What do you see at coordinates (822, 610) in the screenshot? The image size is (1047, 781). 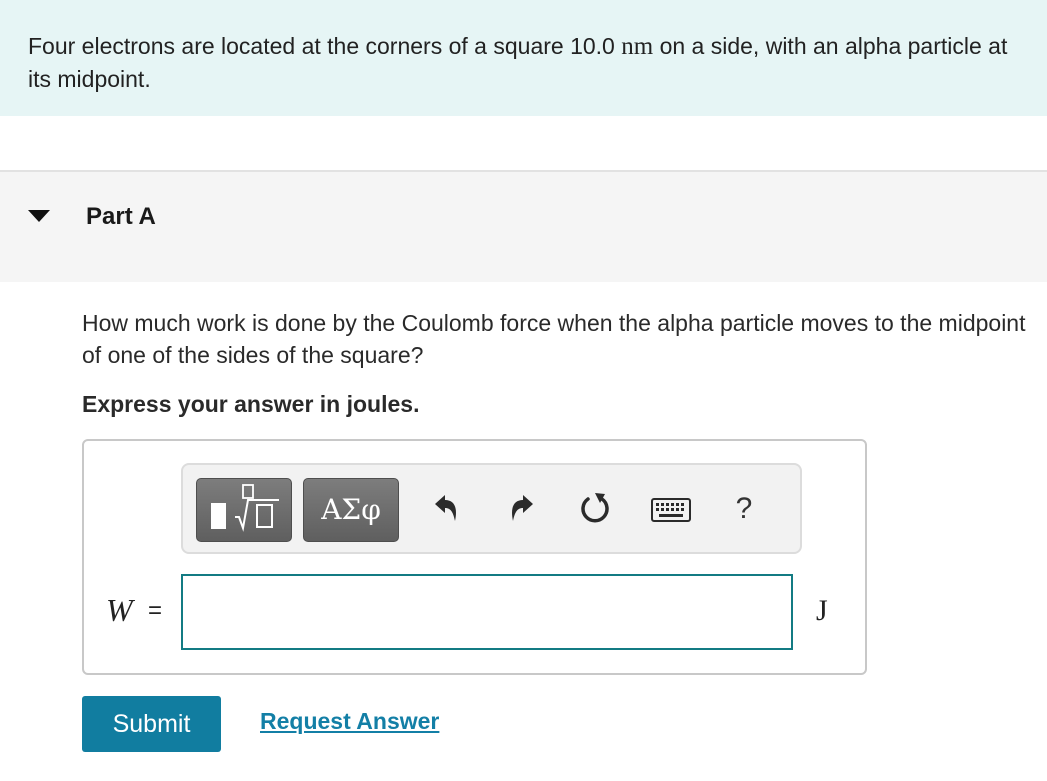 I see `unit-label: J` at bounding box center [822, 610].